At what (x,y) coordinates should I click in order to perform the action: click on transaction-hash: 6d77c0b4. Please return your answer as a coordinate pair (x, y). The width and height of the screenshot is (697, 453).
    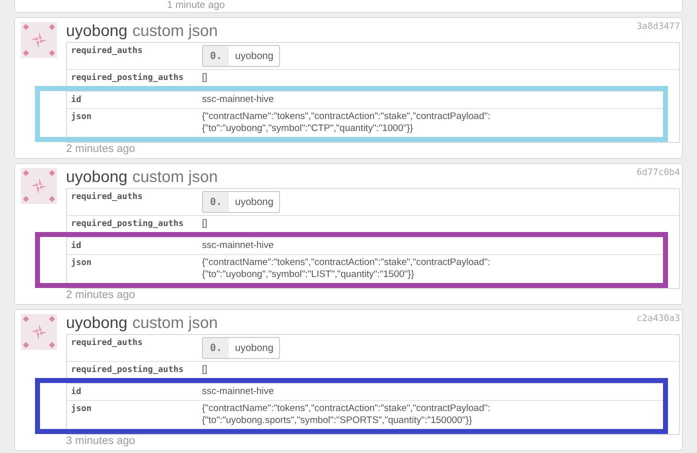
    Looking at the image, I should click on (658, 173).